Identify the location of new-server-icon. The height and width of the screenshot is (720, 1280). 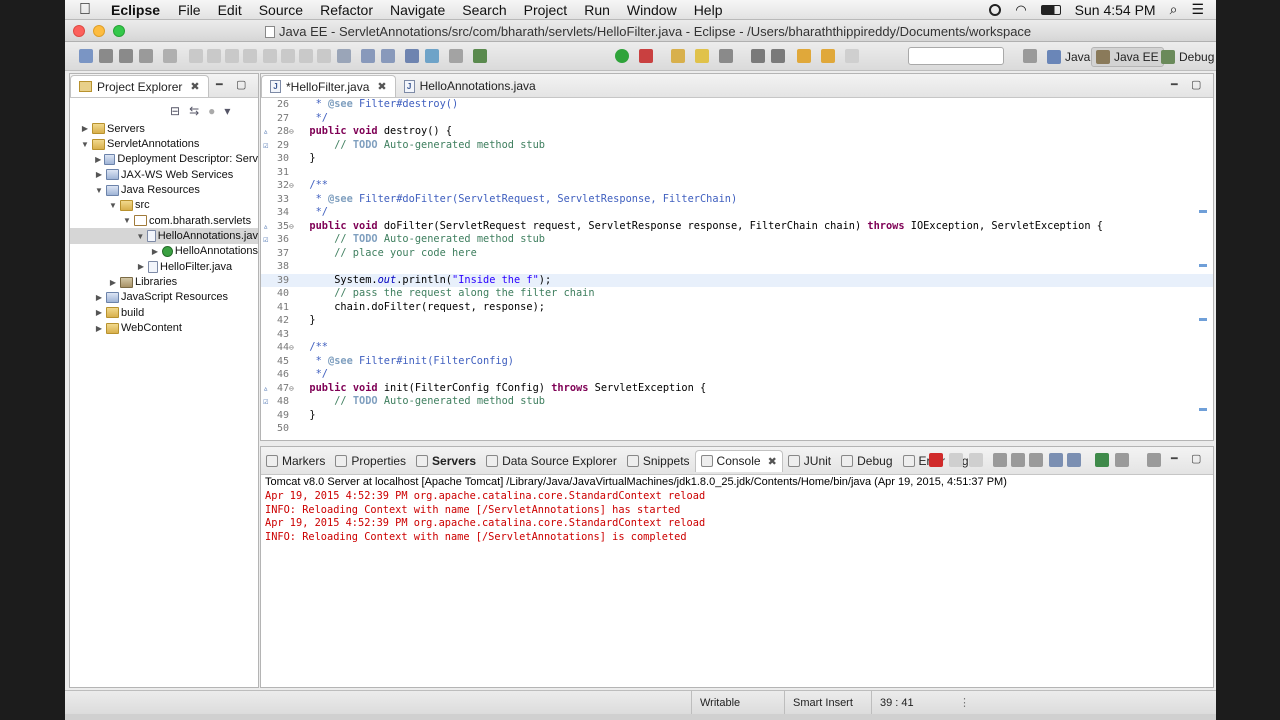
(344, 56).